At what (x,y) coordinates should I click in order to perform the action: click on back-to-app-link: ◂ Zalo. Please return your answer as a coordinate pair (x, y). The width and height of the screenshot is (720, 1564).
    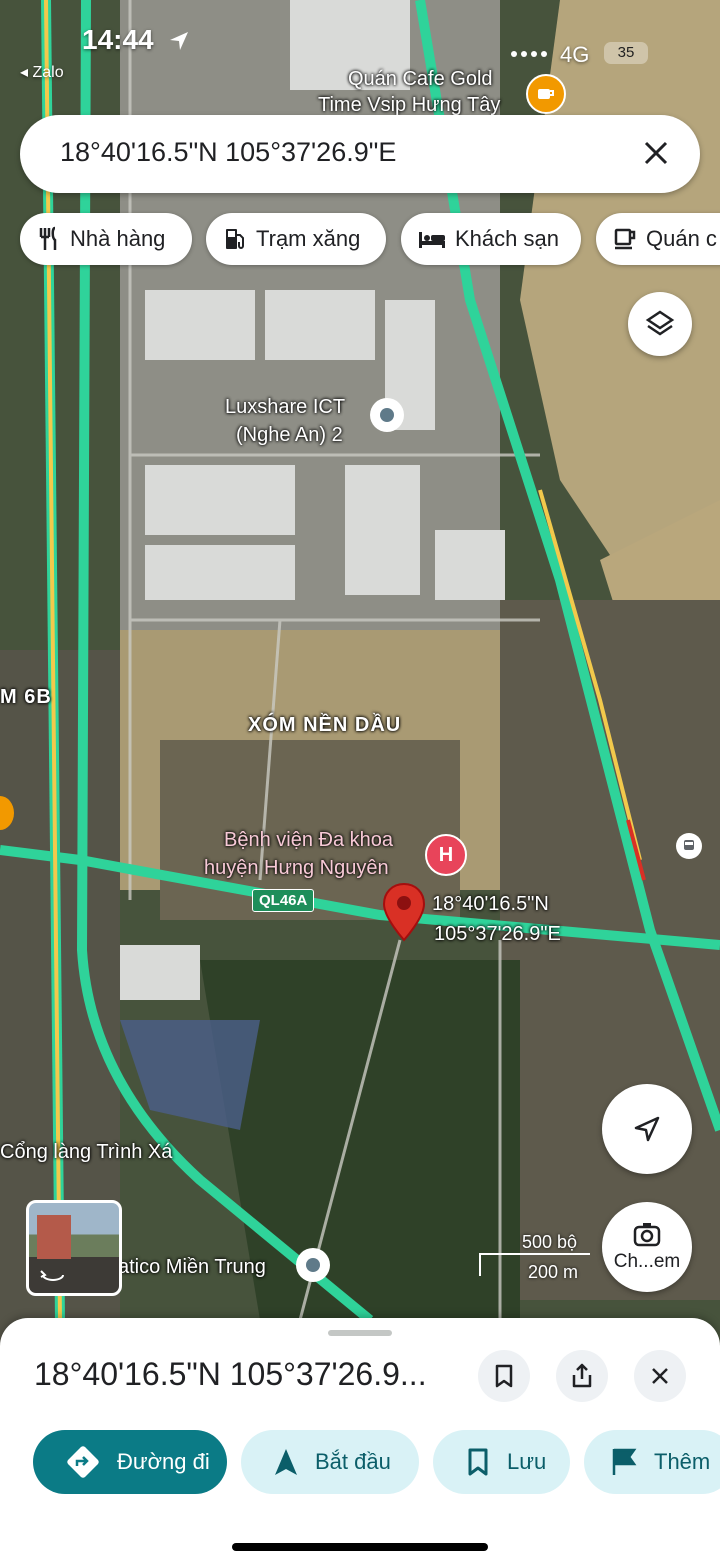
    Looking at the image, I should click on (42, 72).